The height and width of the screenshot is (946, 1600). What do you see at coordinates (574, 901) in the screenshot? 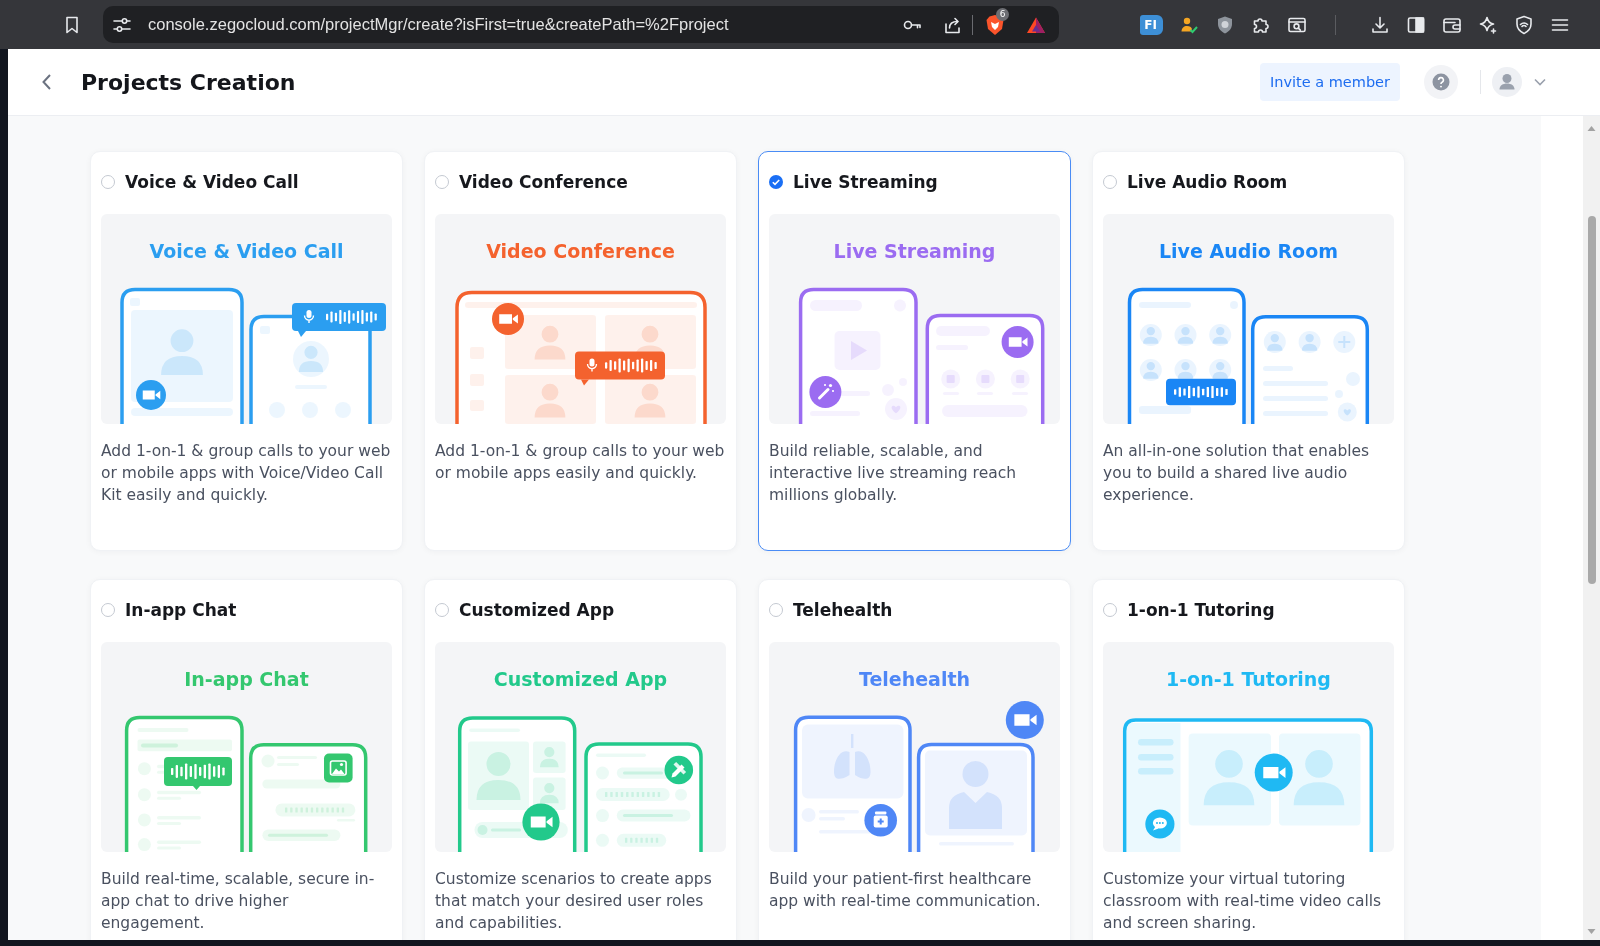
I see `card-description: Customize scenarios to create apps that match your desired user roles and capabilities.` at bounding box center [574, 901].